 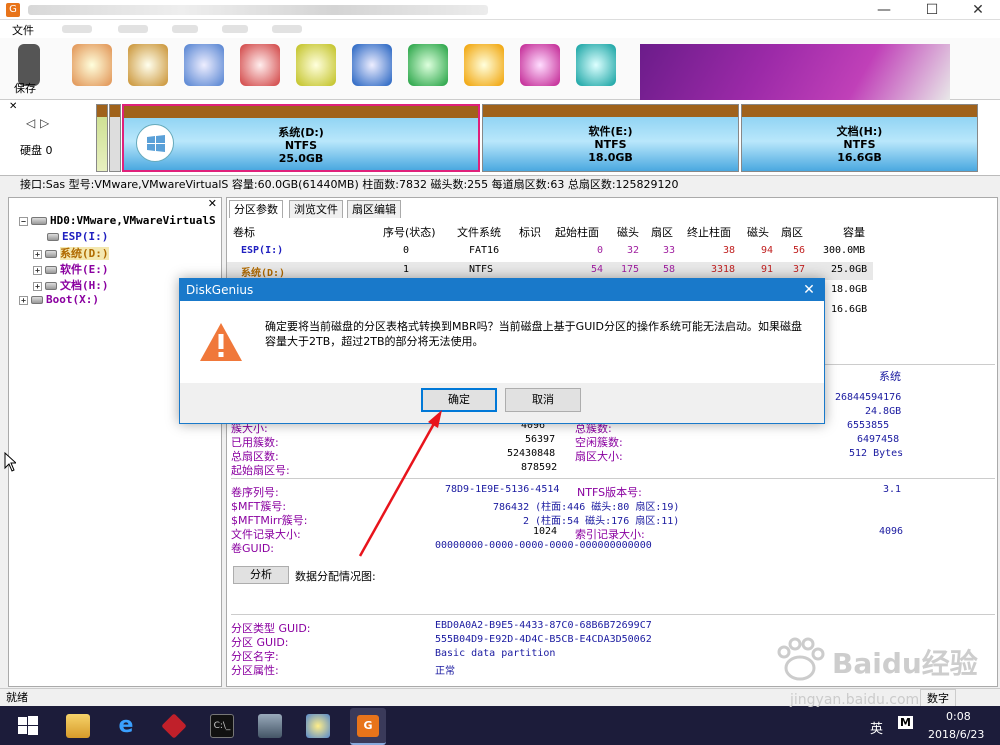 What do you see at coordinates (71, 253) in the screenshot?
I see `tree-item-system: + 系统(D:)` at bounding box center [71, 253].